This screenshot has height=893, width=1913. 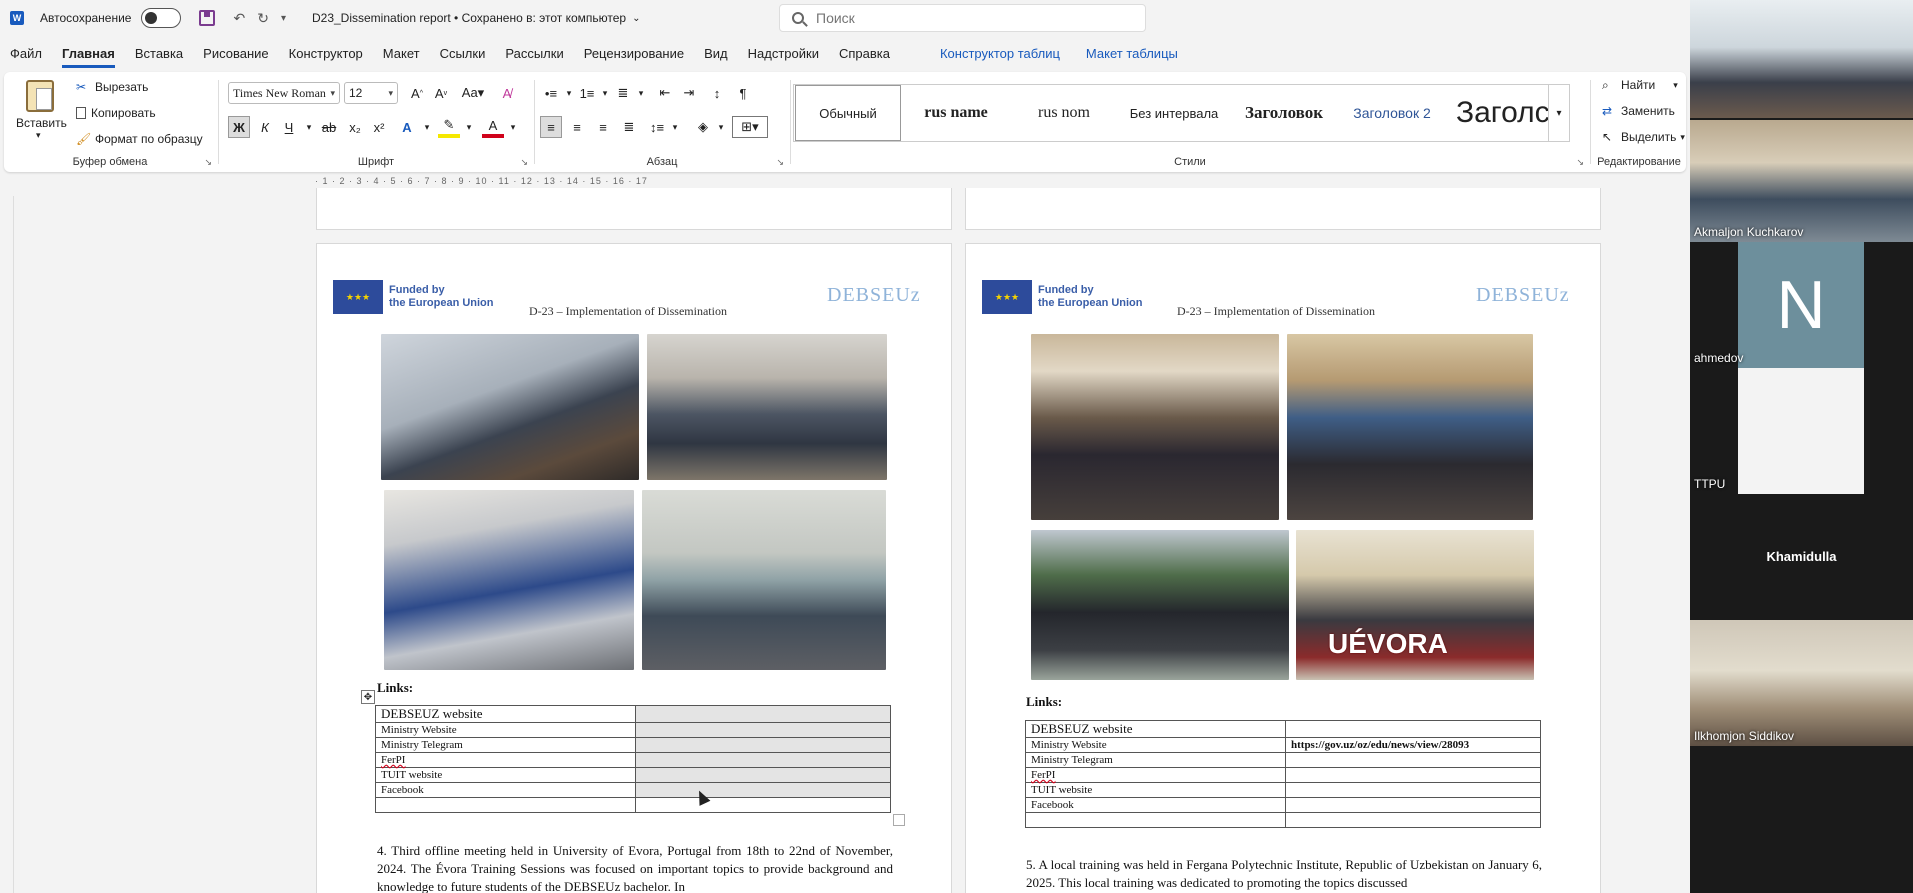 What do you see at coordinates (966, 18) in the screenshot?
I see `search-input` at bounding box center [966, 18].